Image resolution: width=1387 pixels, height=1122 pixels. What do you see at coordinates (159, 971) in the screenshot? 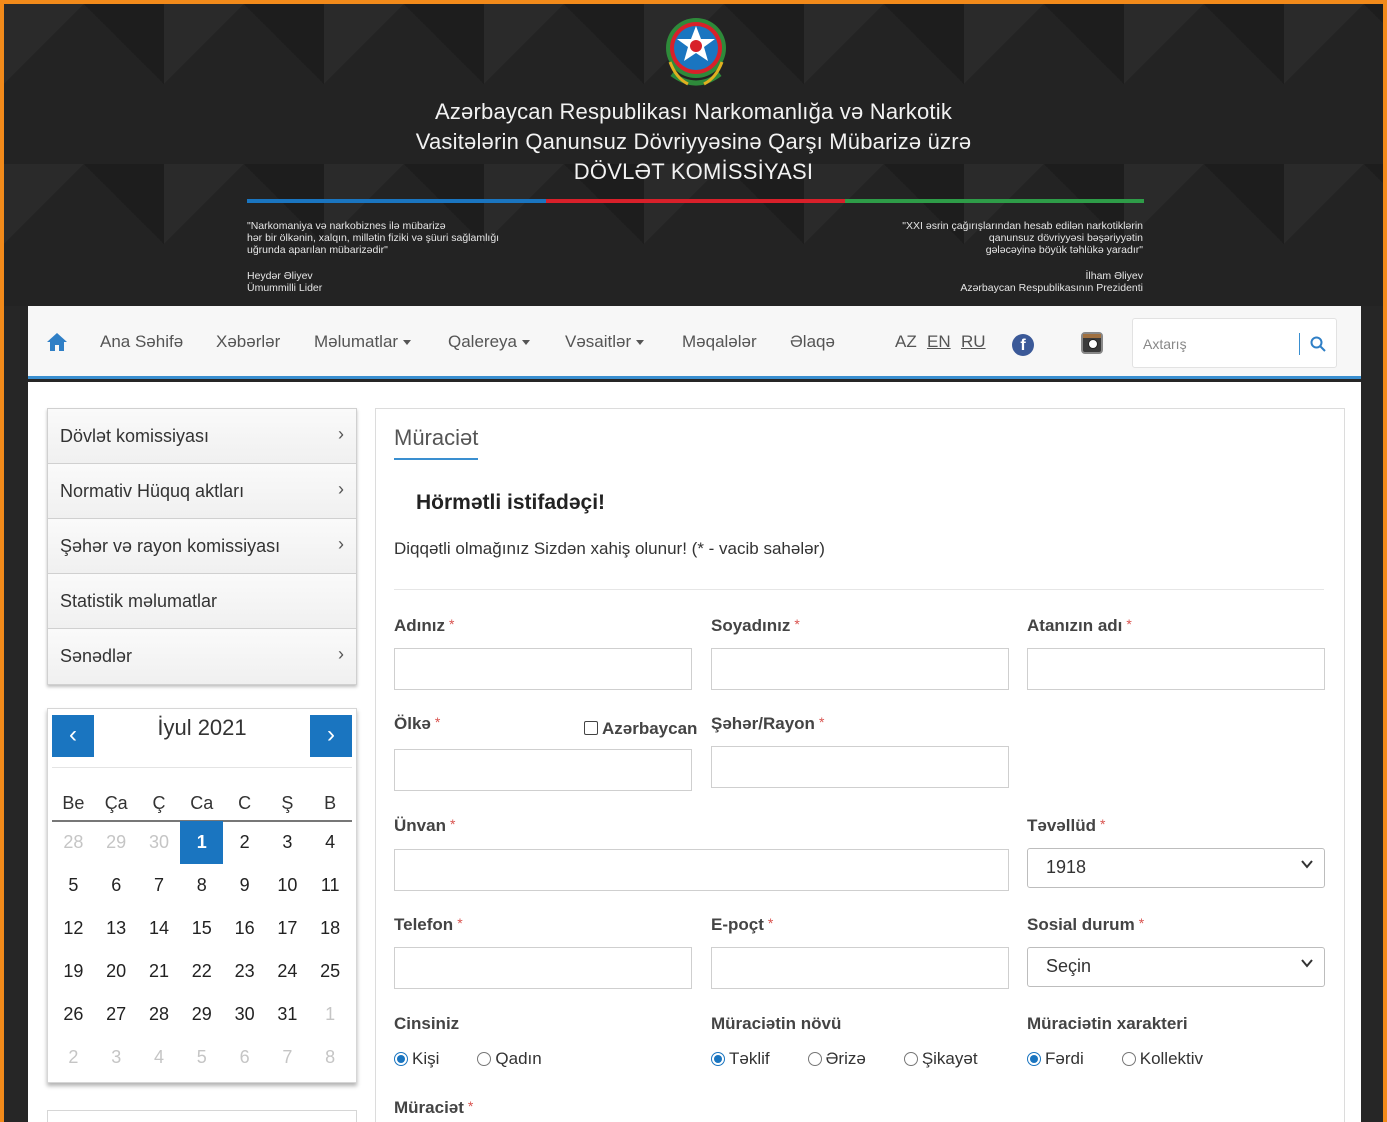
I see `calendar-day: 21` at bounding box center [159, 971].